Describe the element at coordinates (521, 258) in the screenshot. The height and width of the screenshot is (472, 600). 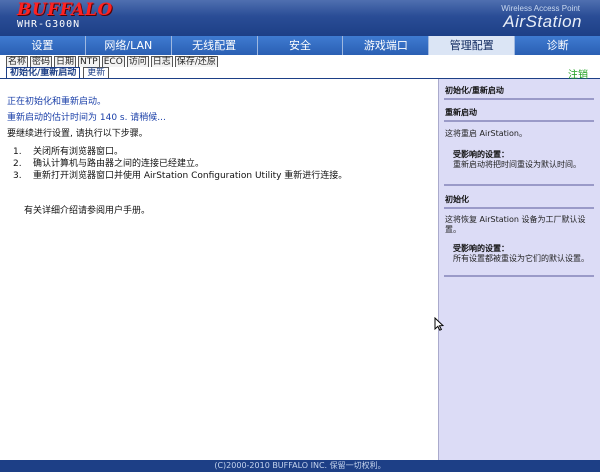
I see `help-init-affect-text: 所有设置都被重设为它们的默认设置。` at that location.